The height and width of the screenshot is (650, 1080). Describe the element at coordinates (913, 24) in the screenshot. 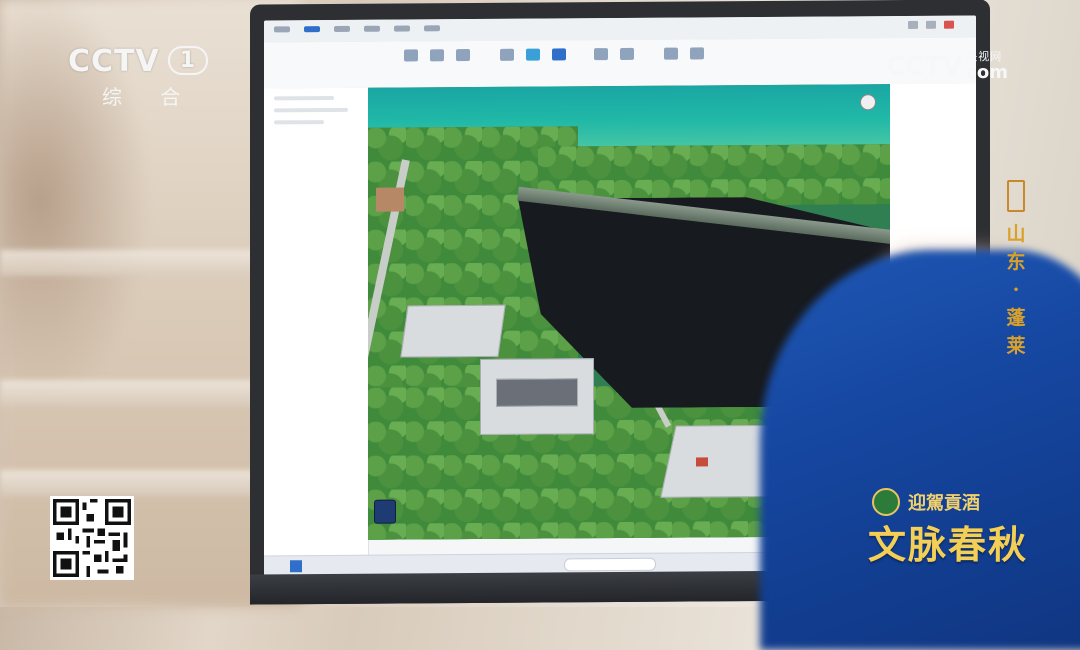

I see `minimize-icon` at that location.